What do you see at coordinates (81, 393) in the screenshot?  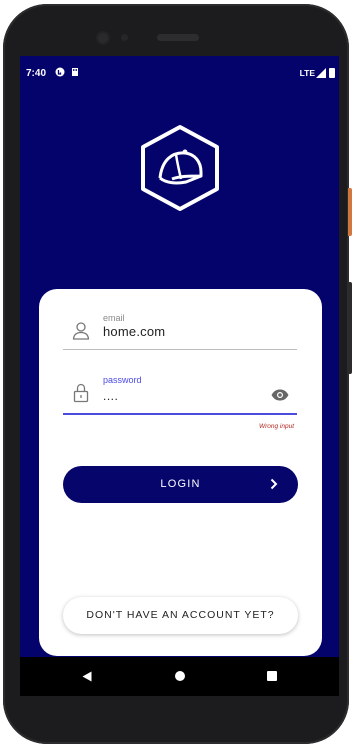 I see `lock-icon` at bounding box center [81, 393].